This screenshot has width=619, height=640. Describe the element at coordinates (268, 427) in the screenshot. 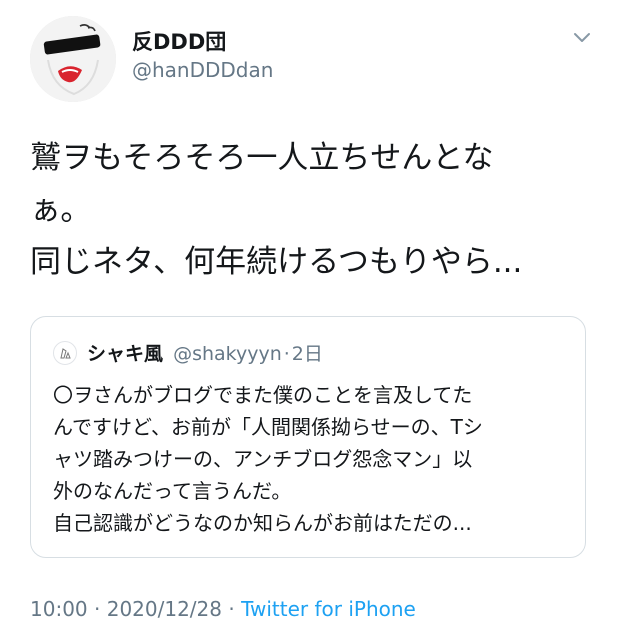

I see `quoted-text-line: んですけど、お前が「人間関係拗らせーの、Tシ` at that location.